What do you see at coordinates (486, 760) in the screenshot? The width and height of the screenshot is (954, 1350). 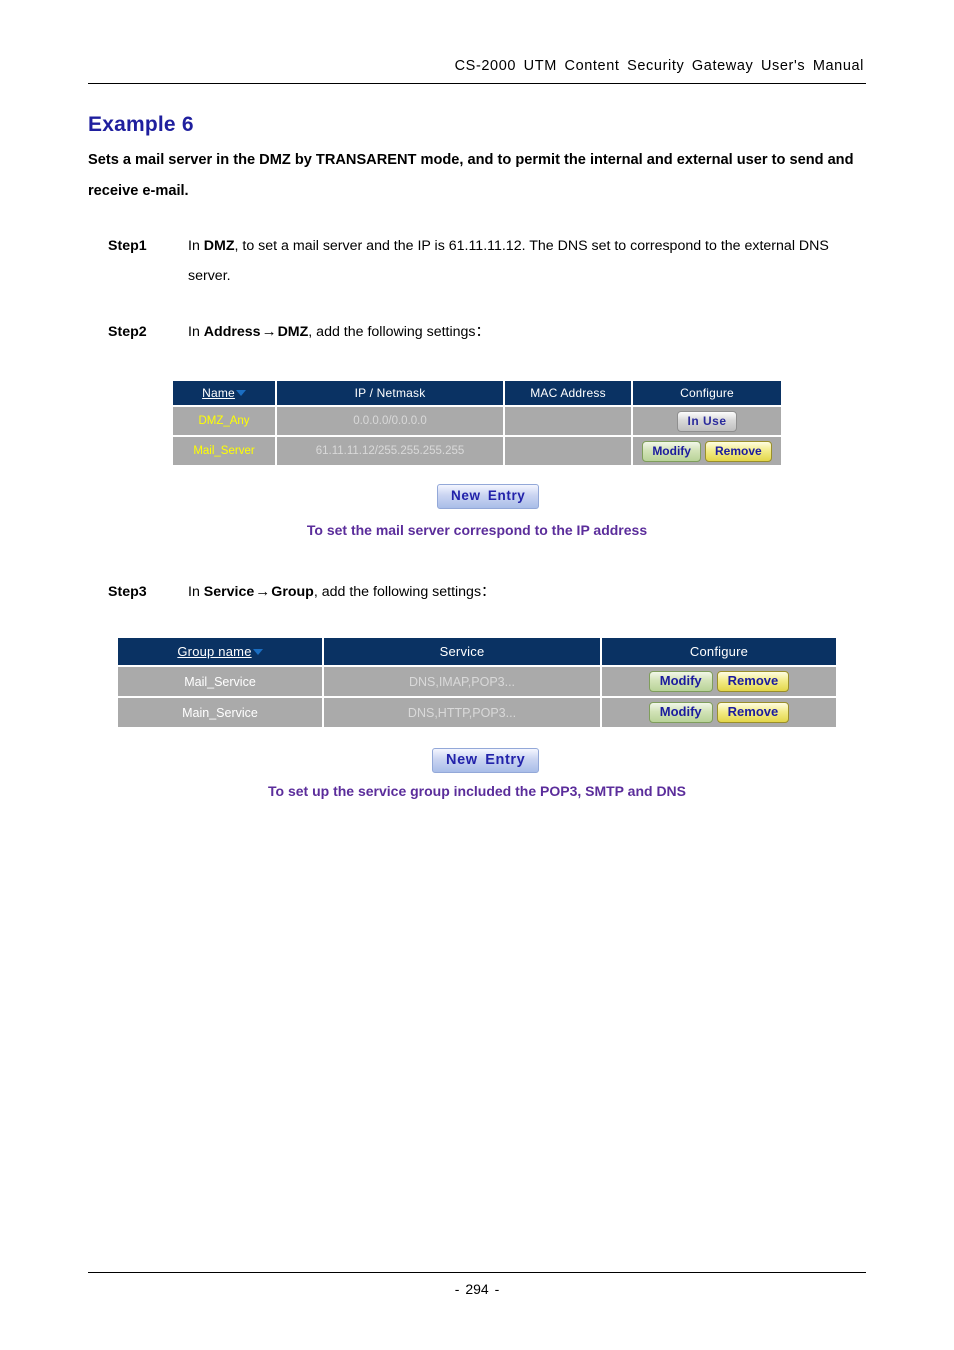 I see `new-entry-button-service: New Entry` at bounding box center [486, 760].